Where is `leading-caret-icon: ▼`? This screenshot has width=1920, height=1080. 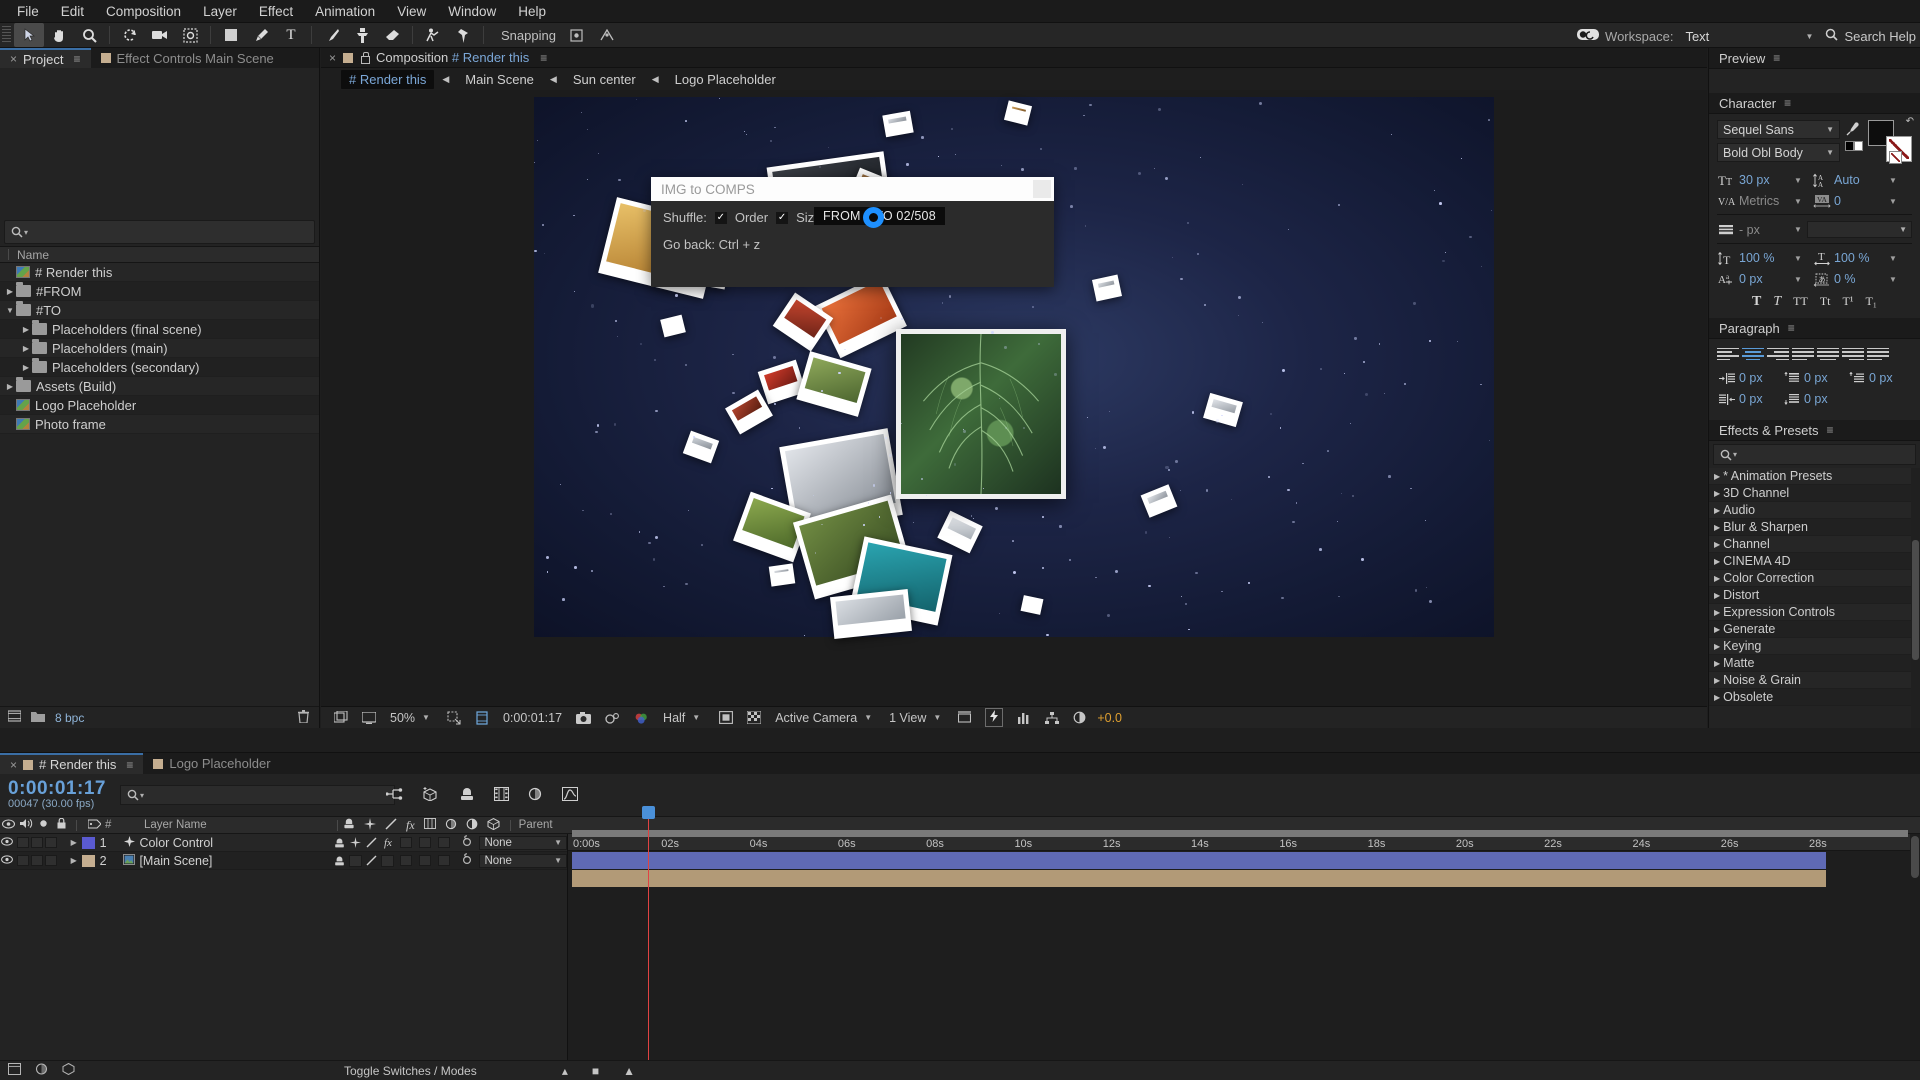 leading-caret-icon: ▼ is located at coordinates (1893, 180).